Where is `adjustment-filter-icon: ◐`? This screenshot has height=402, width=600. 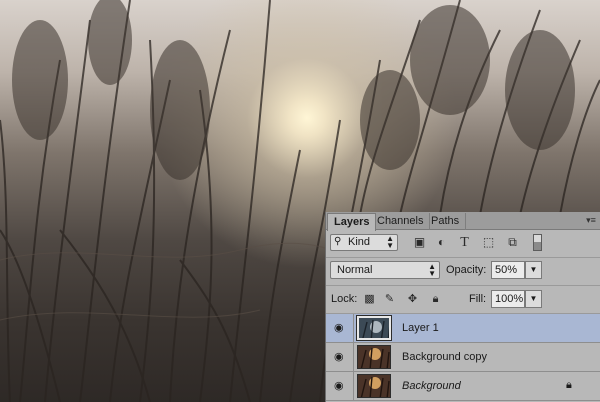
adjustment-filter-icon: ◐ is located at coordinates (441, 242).